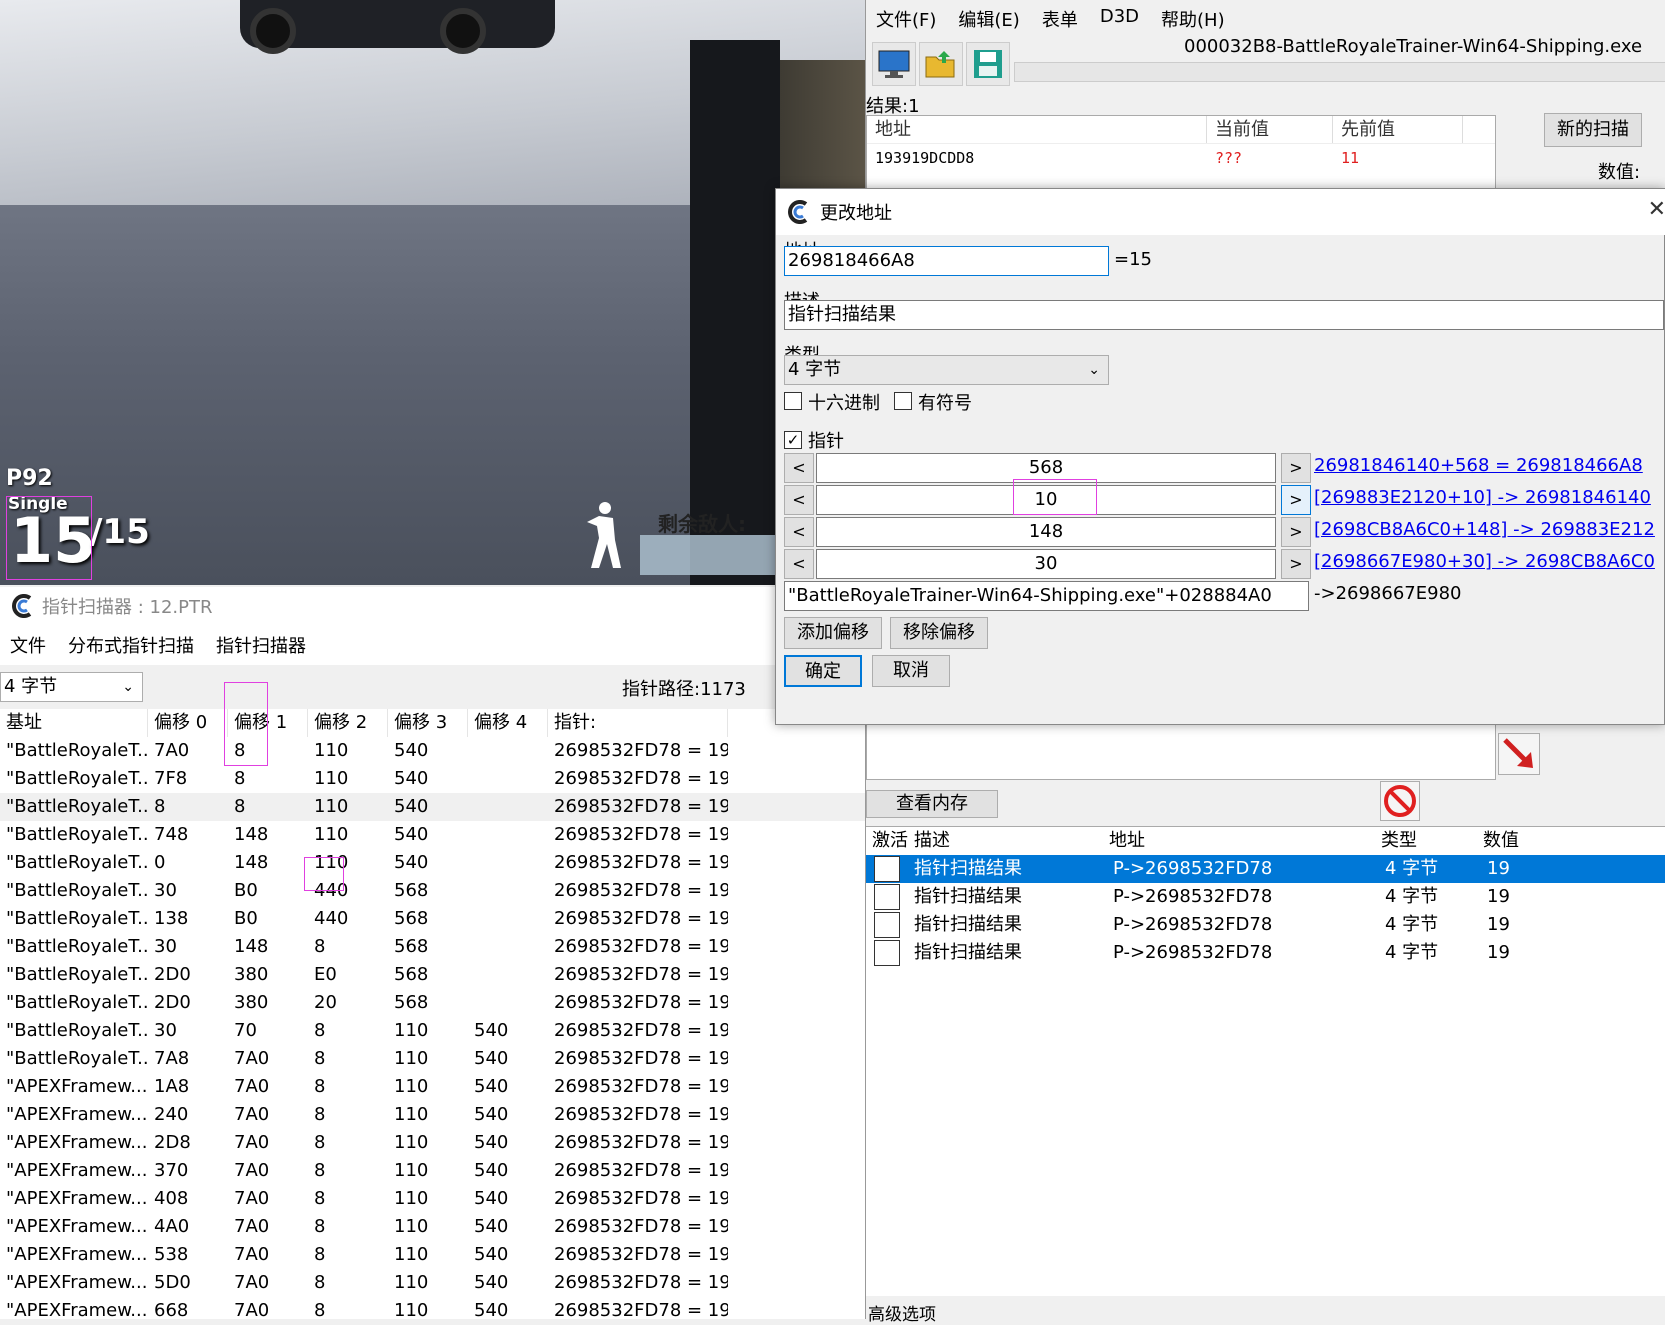  What do you see at coordinates (188, 723) in the screenshot?
I see `column-header: 偏移 0` at bounding box center [188, 723].